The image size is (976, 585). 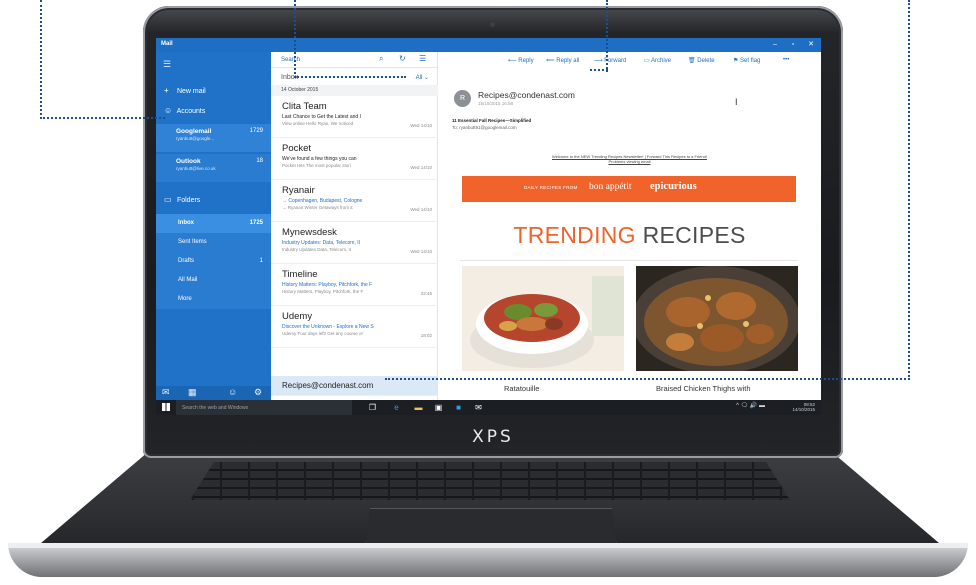 What do you see at coordinates (185, 299) in the screenshot?
I see `folder-label: More` at bounding box center [185, 299].